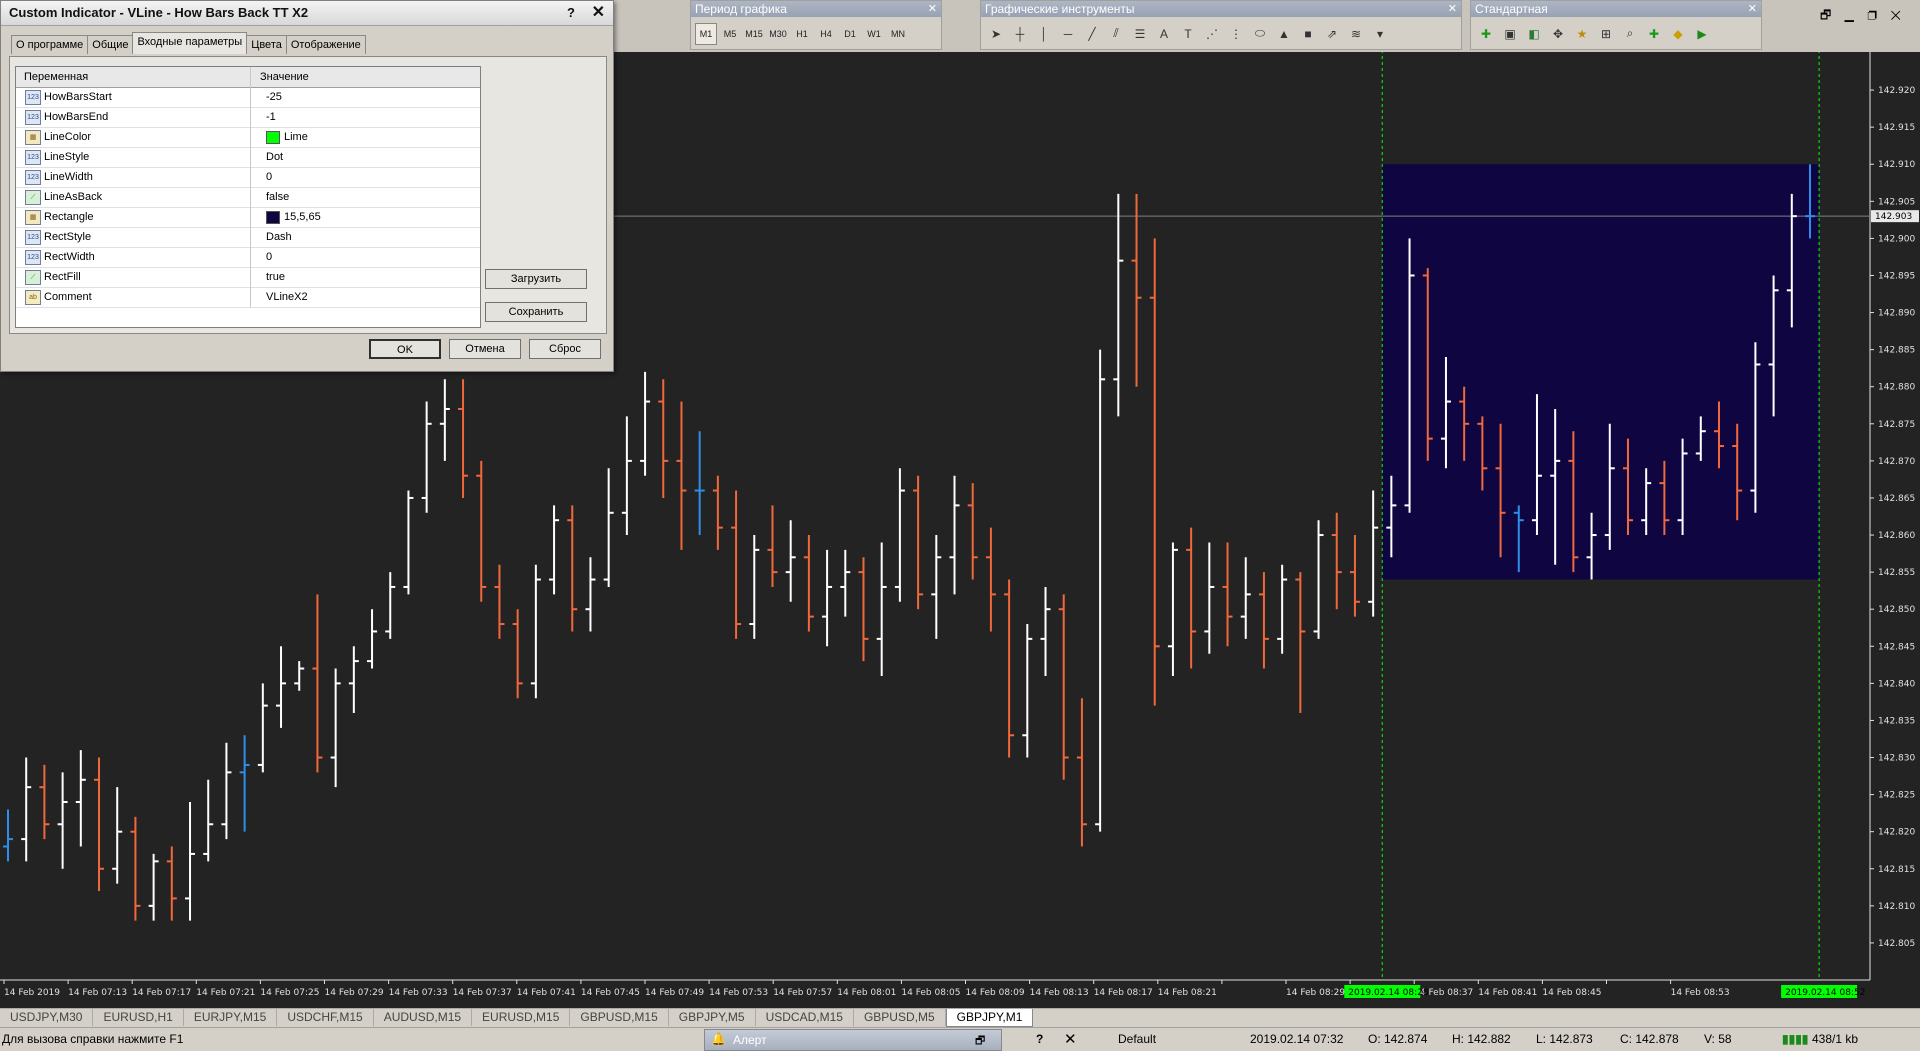  I want to click on param-row: 123 RectWidth 0, so click(248, 257).